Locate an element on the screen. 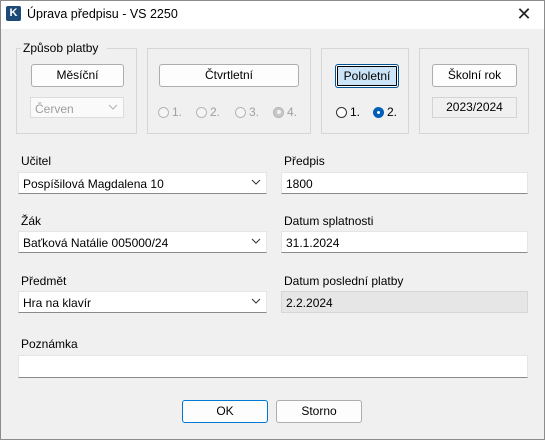  month-select: Červen is located at coordinates (77, 107).